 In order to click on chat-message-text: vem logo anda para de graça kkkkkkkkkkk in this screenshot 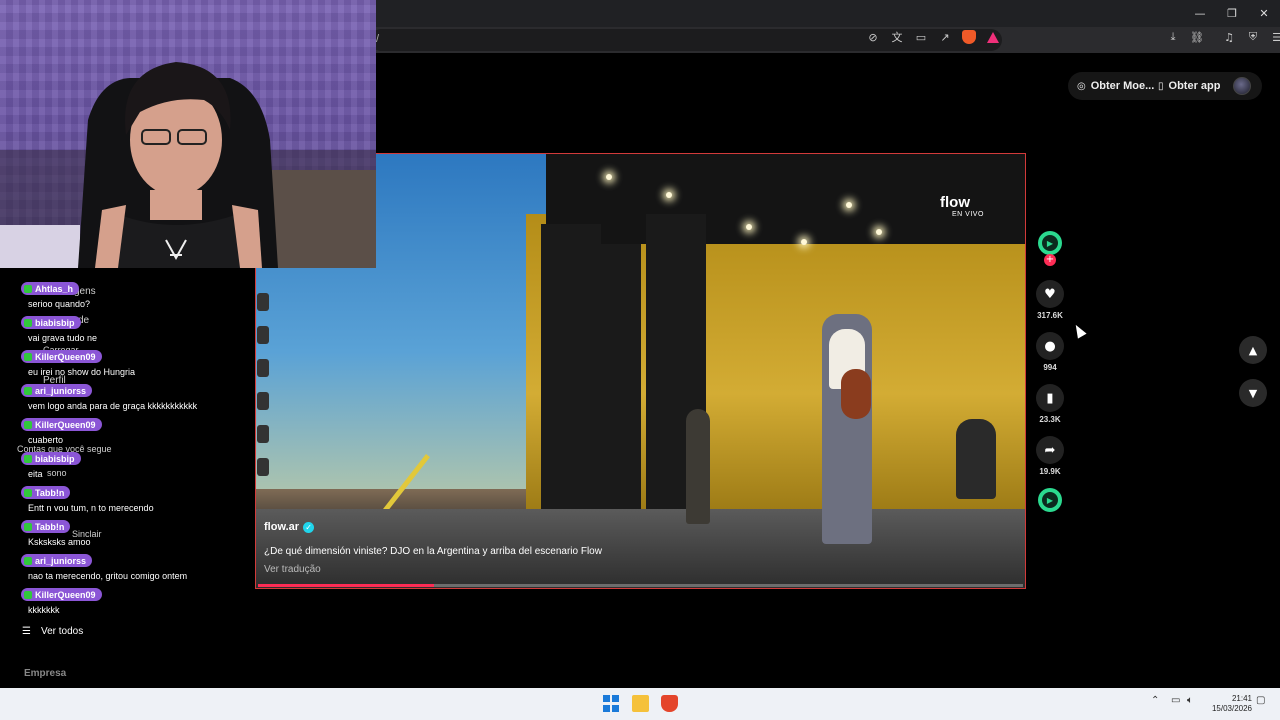, I will do `click(113, 406)`.